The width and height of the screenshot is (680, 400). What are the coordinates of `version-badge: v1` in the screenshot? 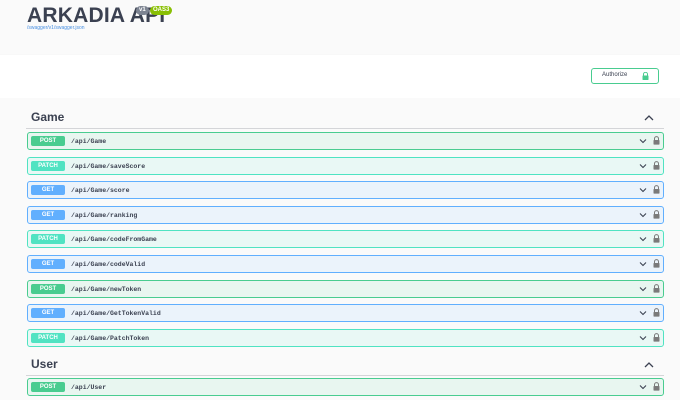 It's located at (142, 10).